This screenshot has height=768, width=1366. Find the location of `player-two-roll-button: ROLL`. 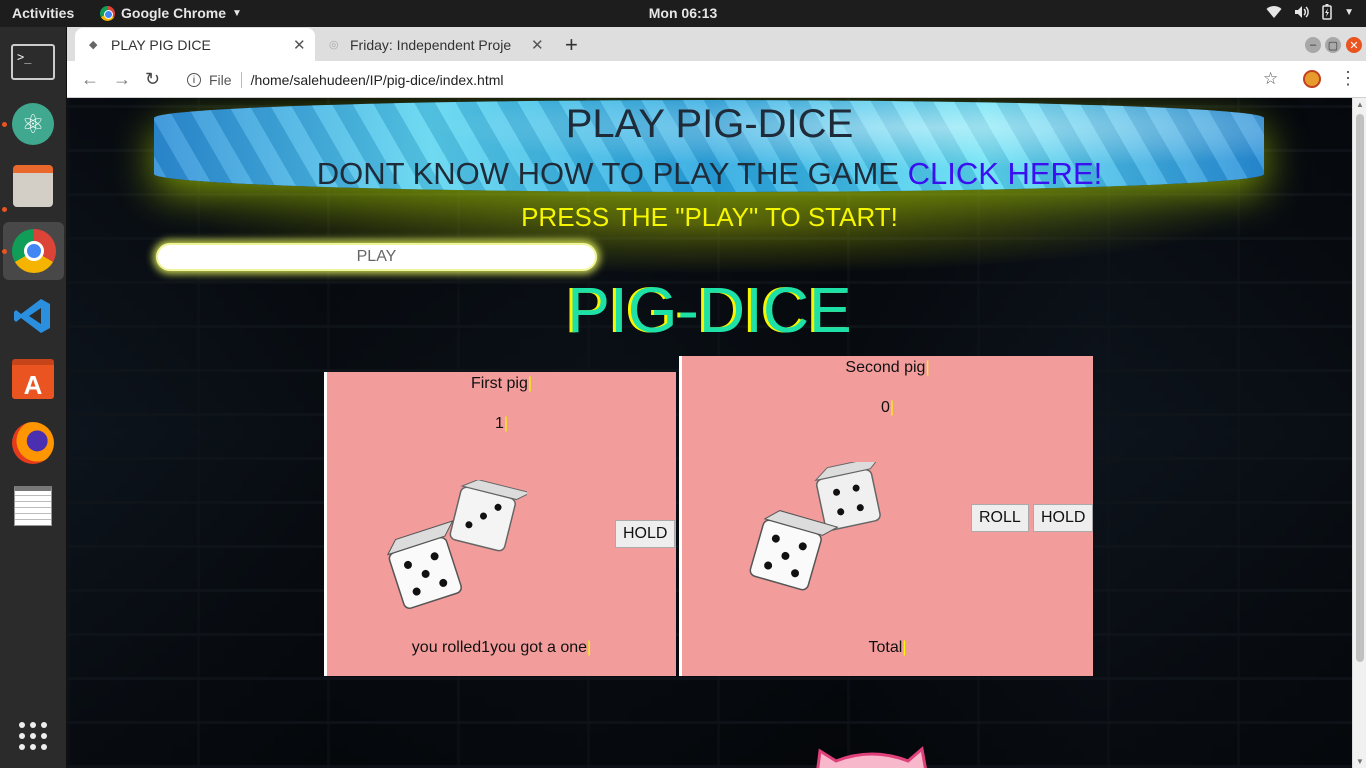

player-two-roll-button: ROLL is located at coordinates (1000, 518).